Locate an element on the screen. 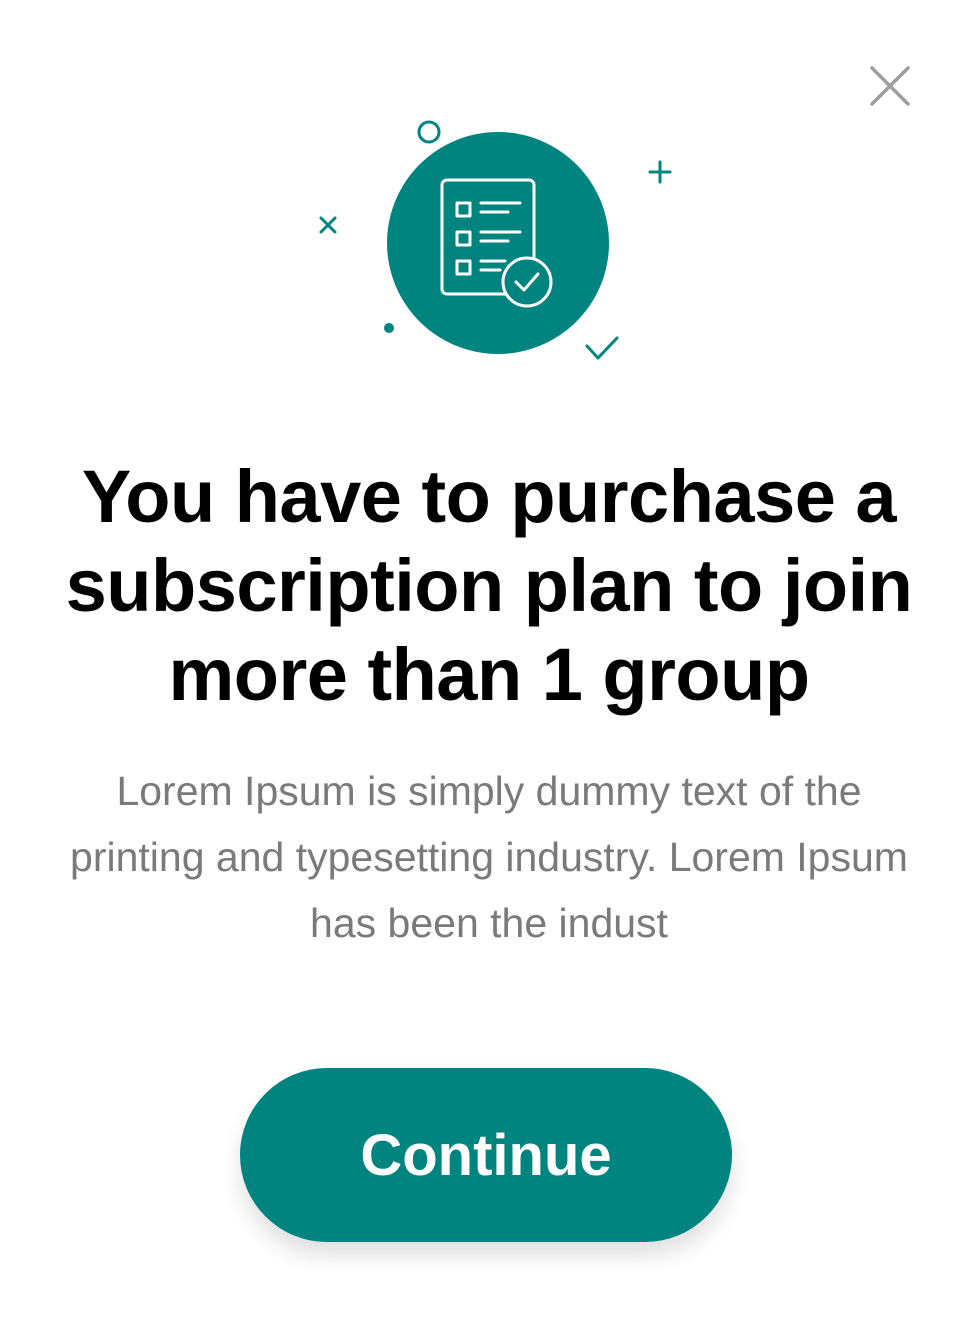 Image resolution: width=978 pixels, height=1341 pixels. close-icon is located at coordinates (890, 86).